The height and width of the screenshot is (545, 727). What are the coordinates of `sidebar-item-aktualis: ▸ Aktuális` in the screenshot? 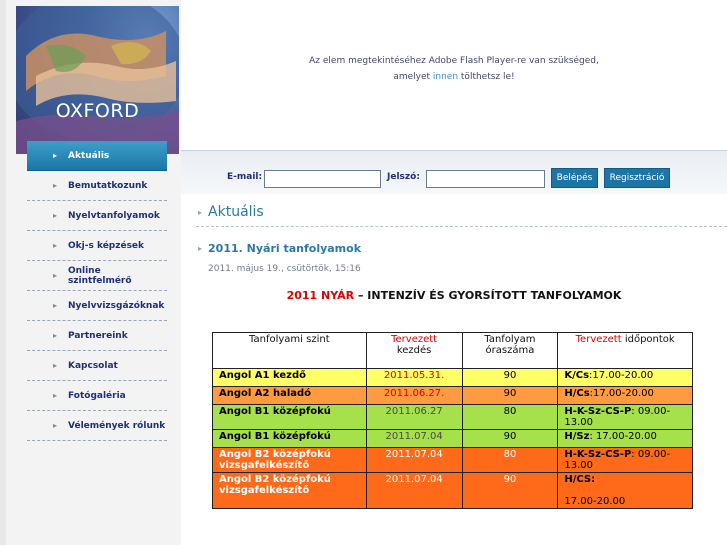 It's located at (97, 156).